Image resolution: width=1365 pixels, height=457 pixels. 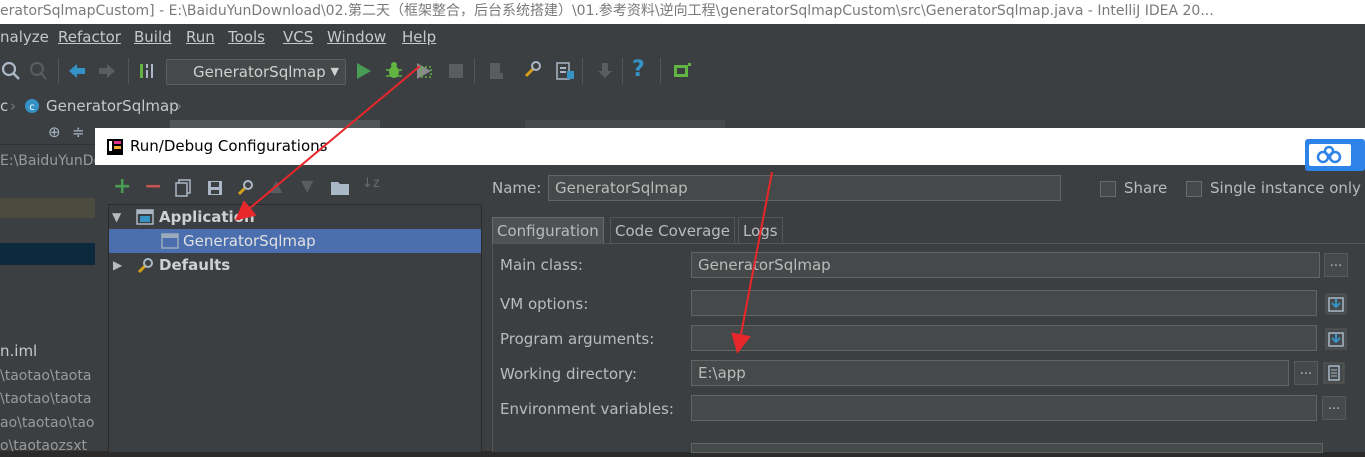 What do you see at coordinates (145, 266) in the screenshot?
I see `wrench-icon` at bounding box center [145, 266].